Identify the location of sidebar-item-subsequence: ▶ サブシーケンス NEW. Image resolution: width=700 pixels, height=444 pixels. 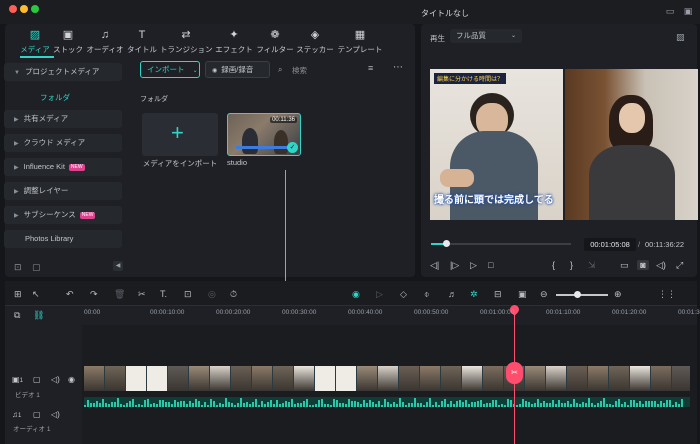
(63, 215).